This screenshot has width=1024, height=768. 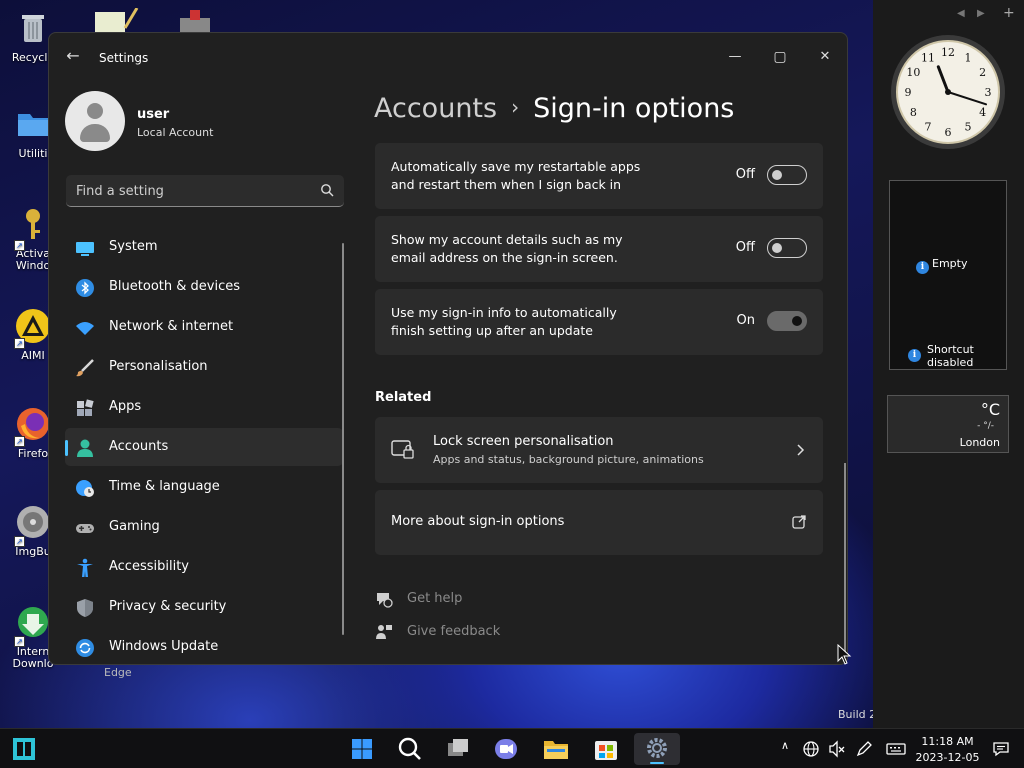 I want to click on build-watermark: Build 2, so click(x=857, y=714).